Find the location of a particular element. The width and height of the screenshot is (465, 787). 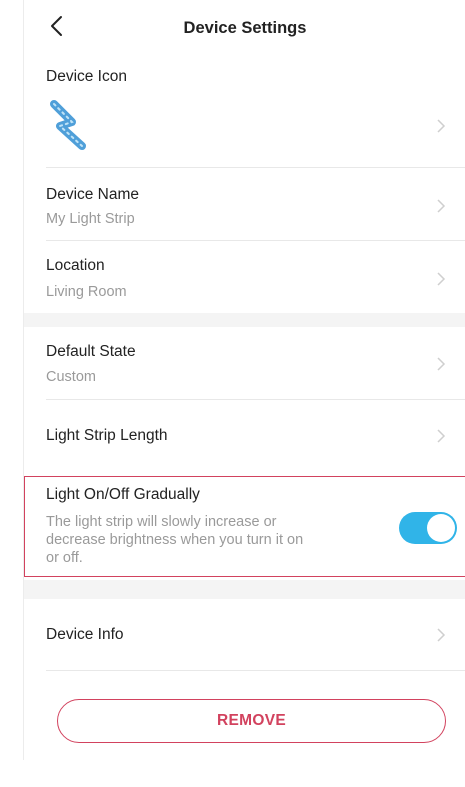

strip-length-row: Light Strip Length is located at coordinates (244, 436).